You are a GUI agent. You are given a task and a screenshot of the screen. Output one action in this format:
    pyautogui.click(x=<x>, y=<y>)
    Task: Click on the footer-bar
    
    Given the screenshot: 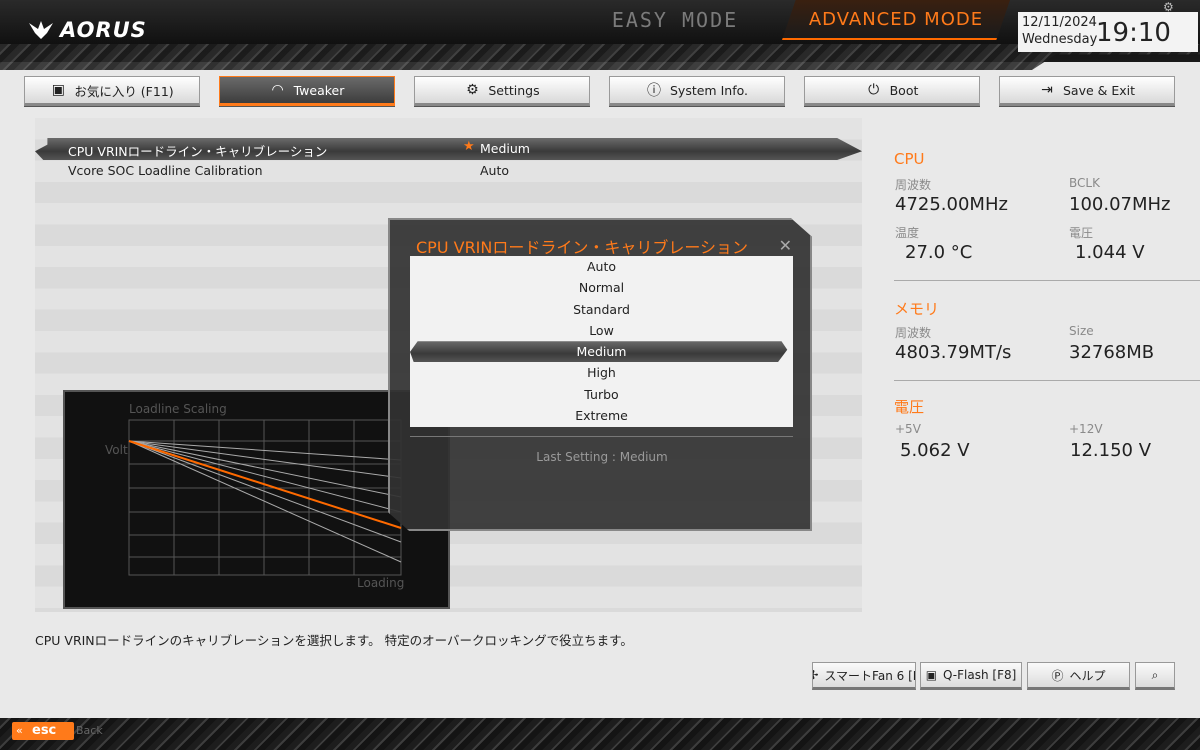 What is the action you would take?
    pyautogui.click(x=600, y=734)
    